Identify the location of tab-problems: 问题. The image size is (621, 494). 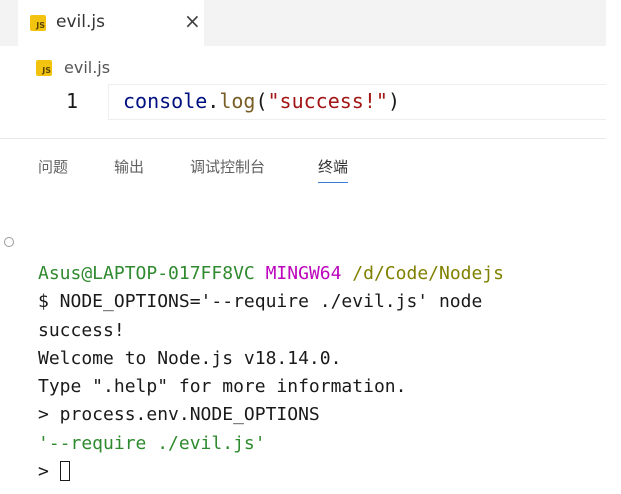
(53, 167).